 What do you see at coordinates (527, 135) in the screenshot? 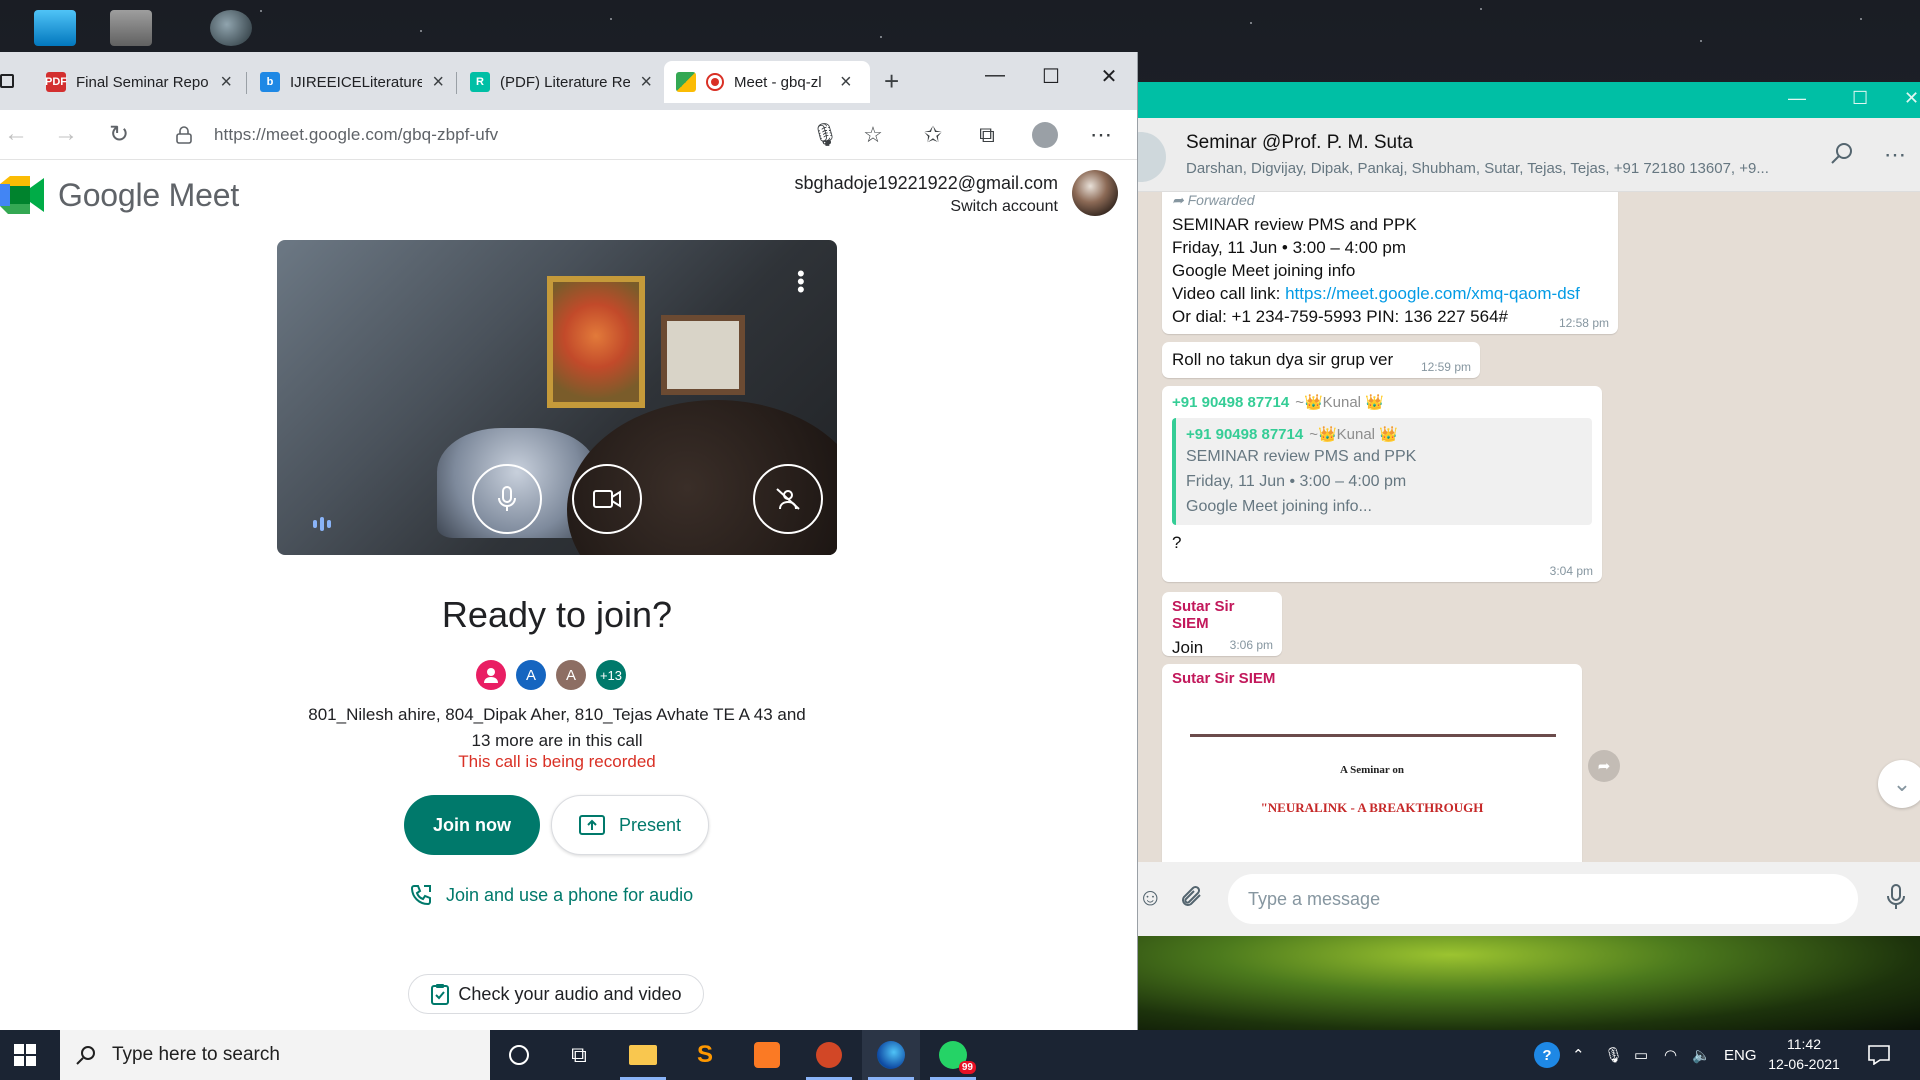
I see `address-bar: https://meet.google.com/gbq-zbpf-ufv` at bounding box center [527, 135].